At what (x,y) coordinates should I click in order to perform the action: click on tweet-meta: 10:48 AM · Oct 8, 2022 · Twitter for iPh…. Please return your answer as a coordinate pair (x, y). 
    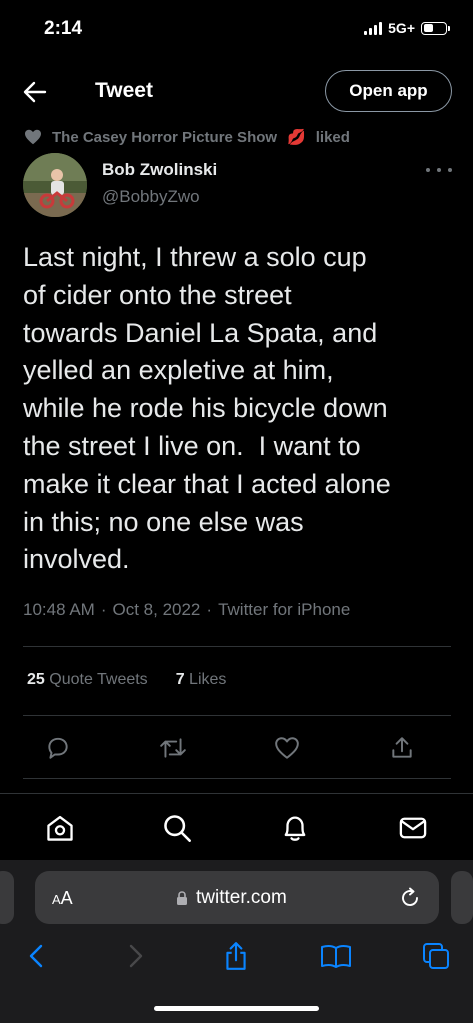
    Looking at the image, I should click on (186, 610).